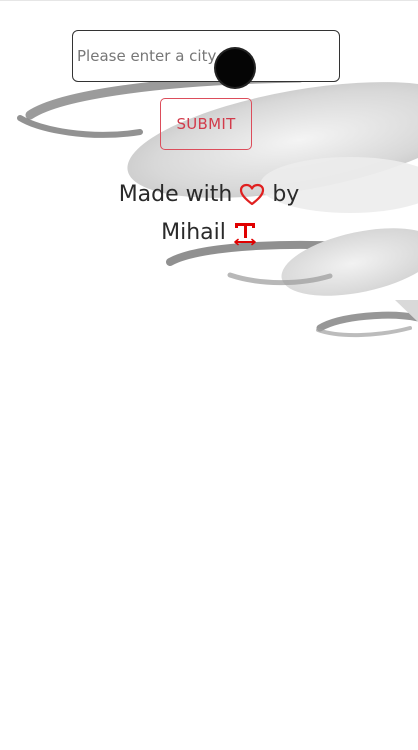 This screenshot has width=418, height=750. I want to click on credits-footer: Made with by Mihail, so click(209, 214).